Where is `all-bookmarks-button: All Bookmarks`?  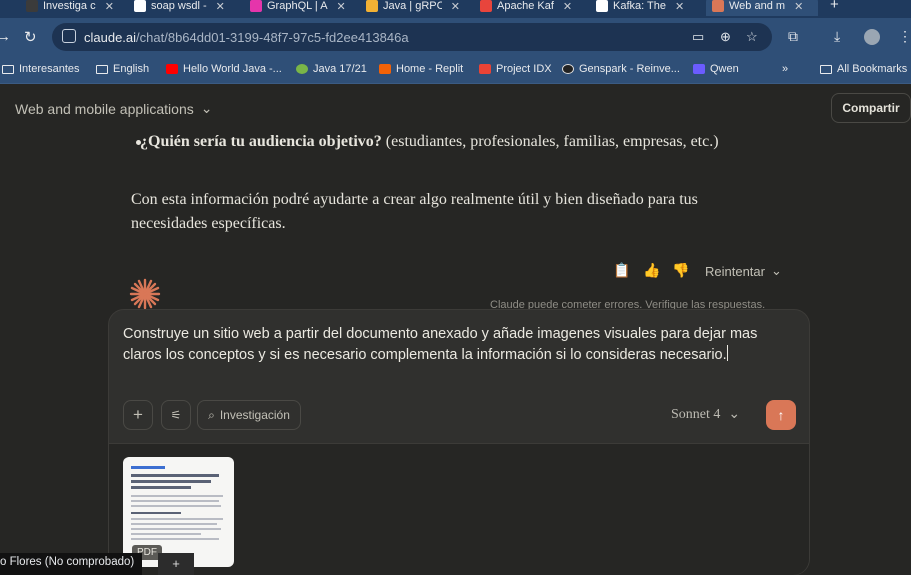 all-bookmarks-button: All Bookmarks is located at coordinates (863, 69).